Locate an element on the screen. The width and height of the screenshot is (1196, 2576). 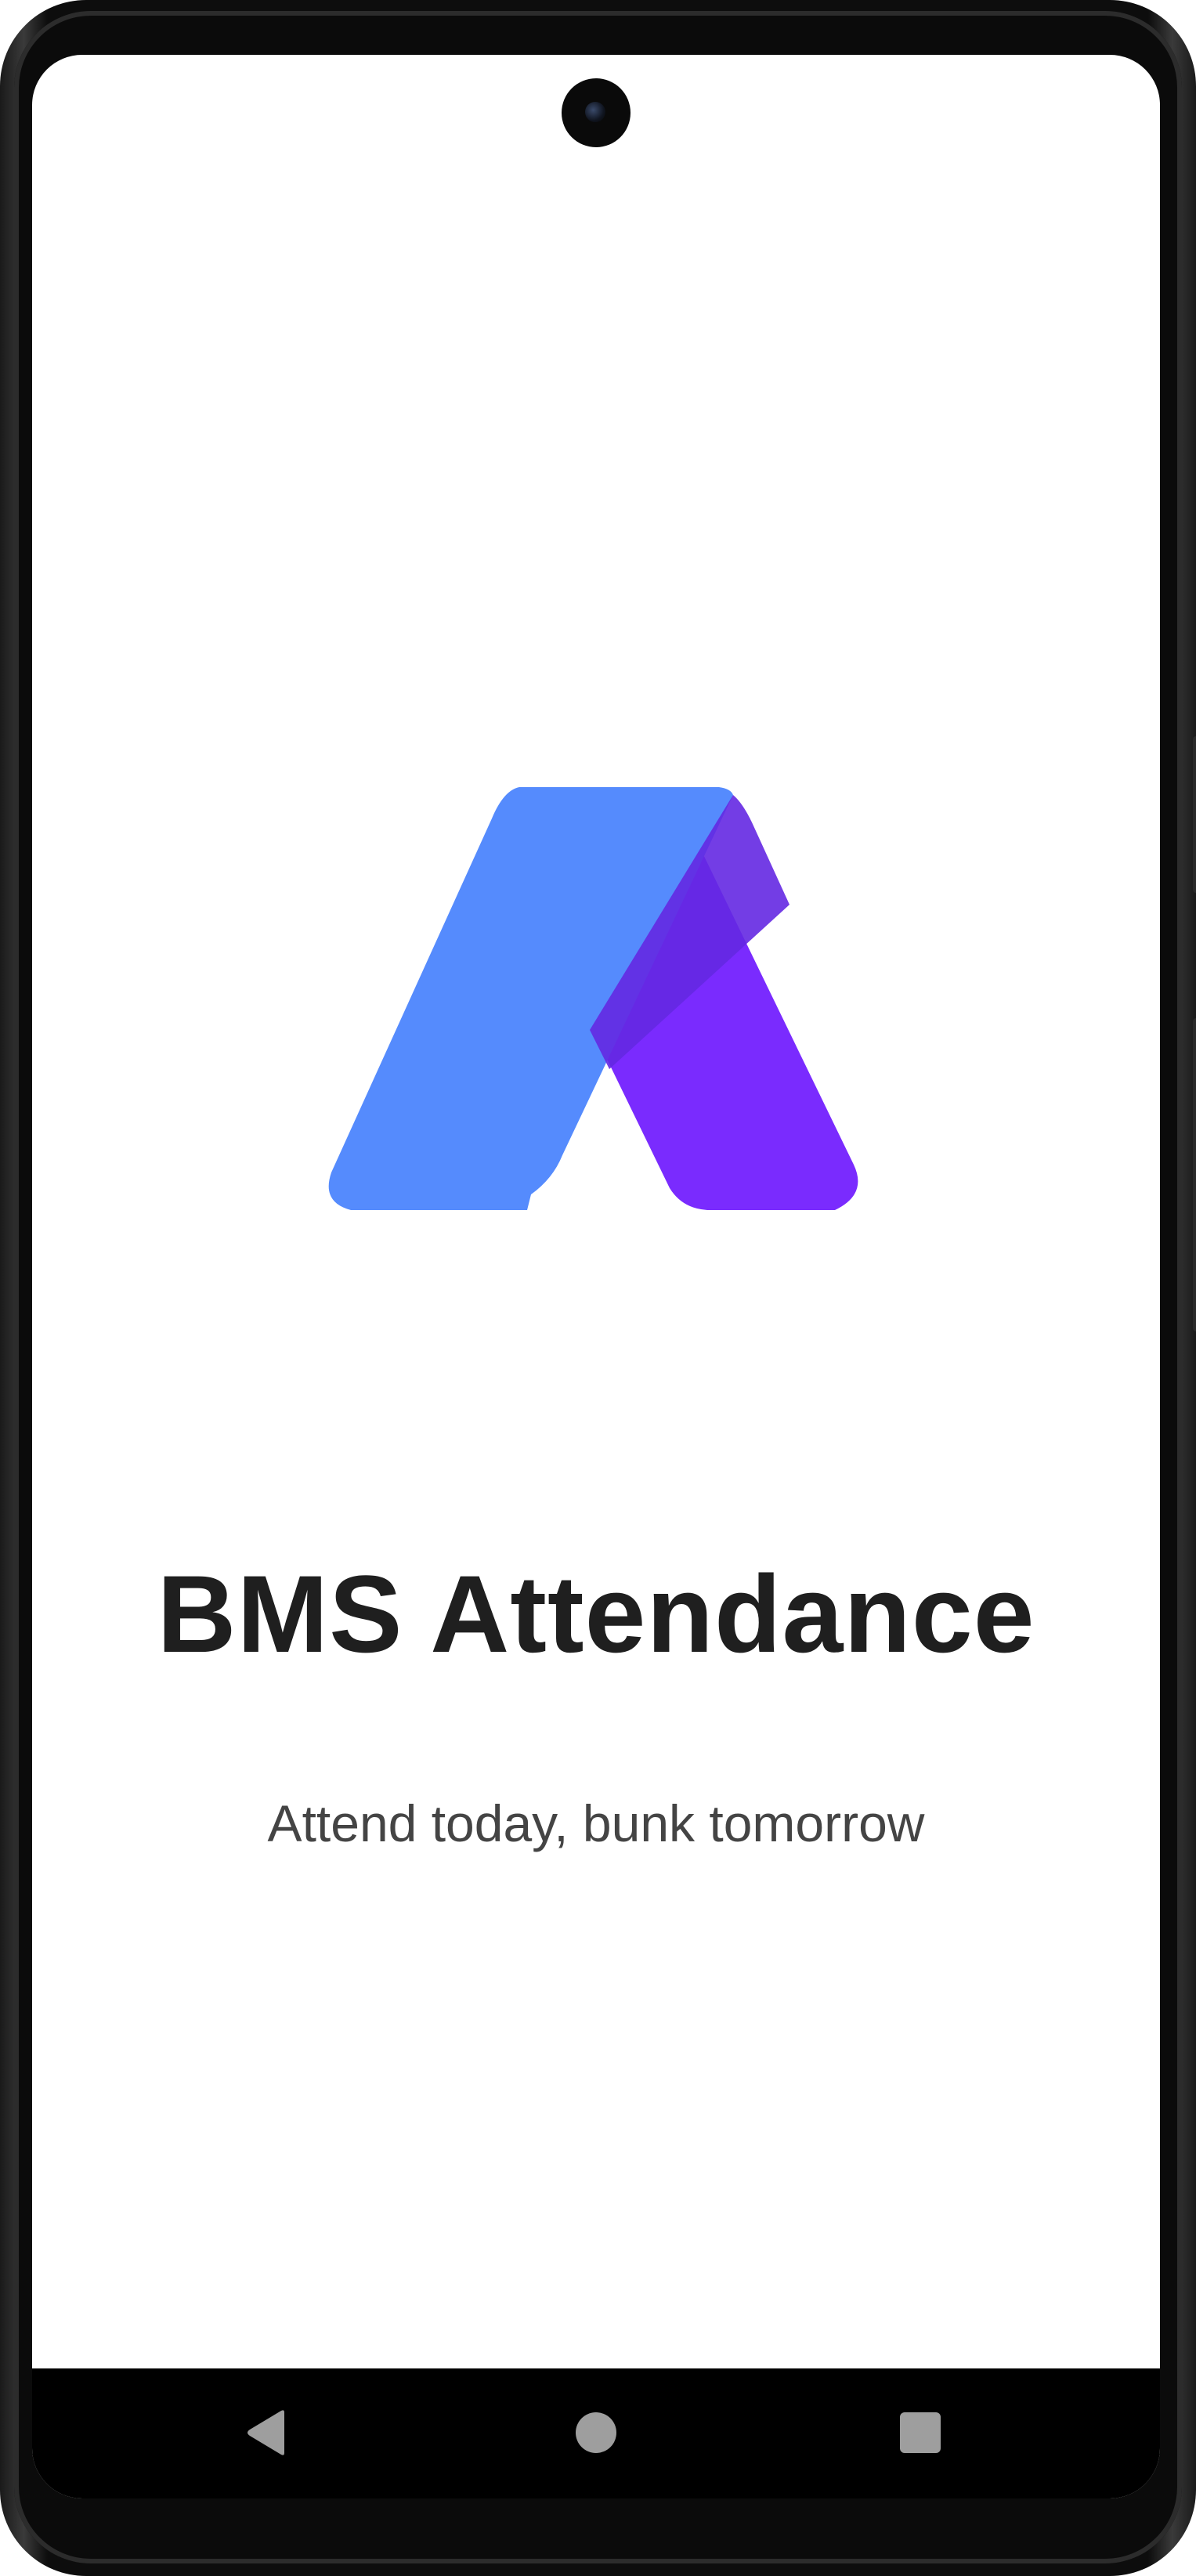
recents-icon is located at coordinates (920, 2432).